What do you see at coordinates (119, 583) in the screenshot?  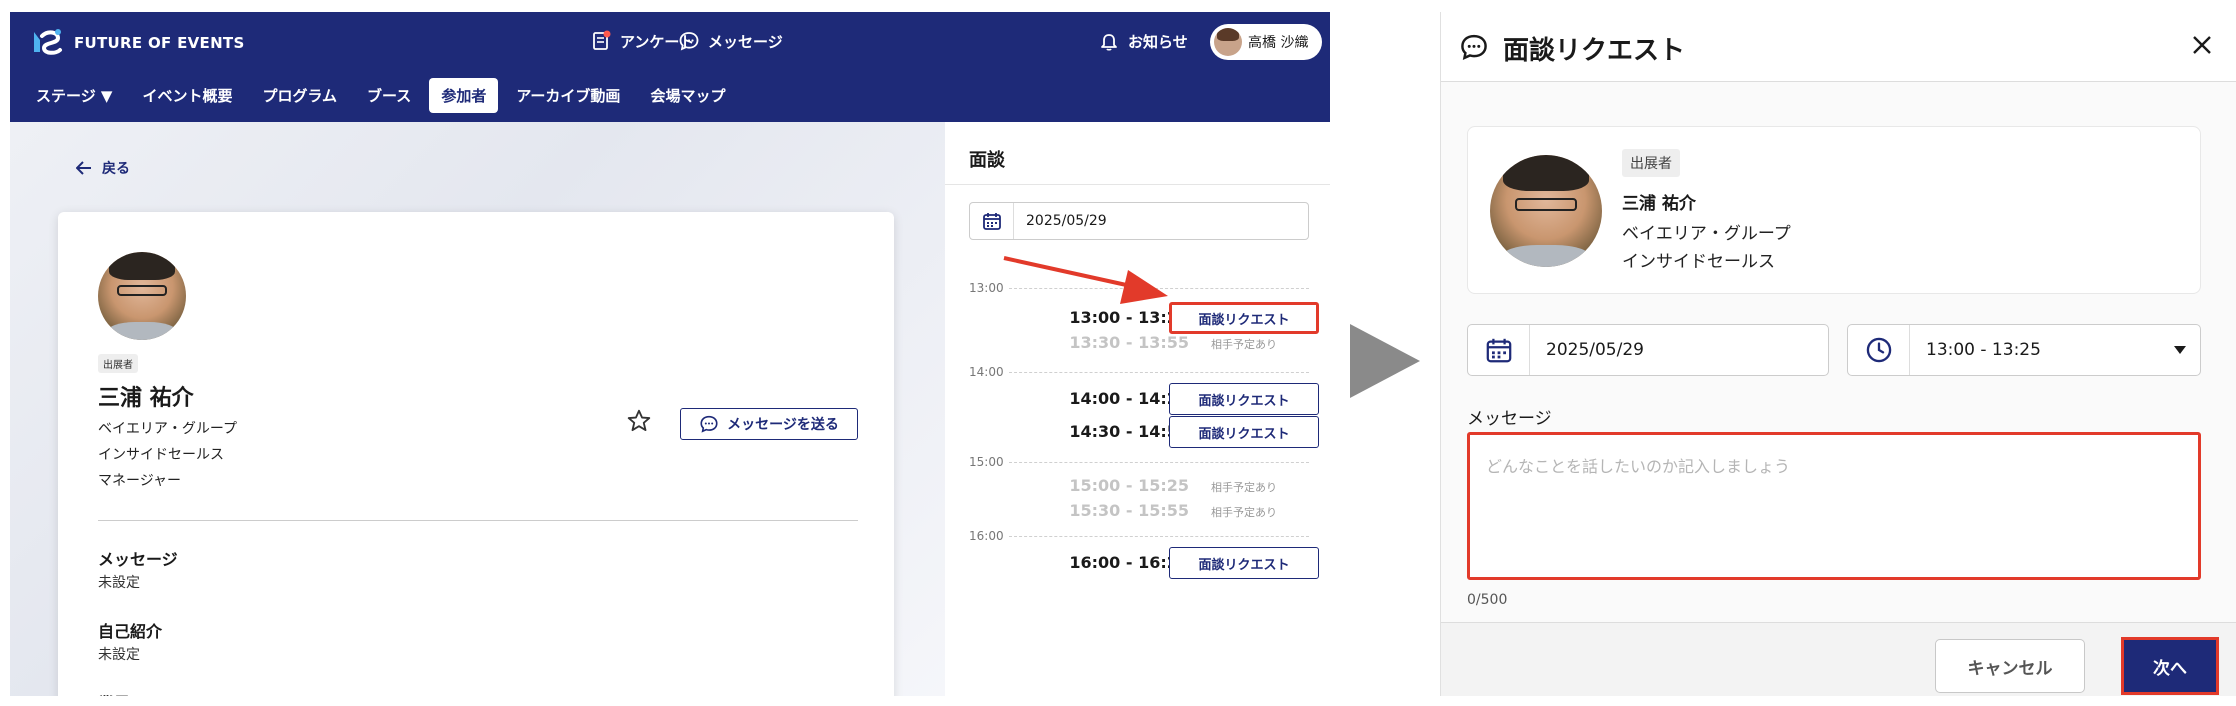 I see `message-value: 未設定` at bounding box center [119, 583].